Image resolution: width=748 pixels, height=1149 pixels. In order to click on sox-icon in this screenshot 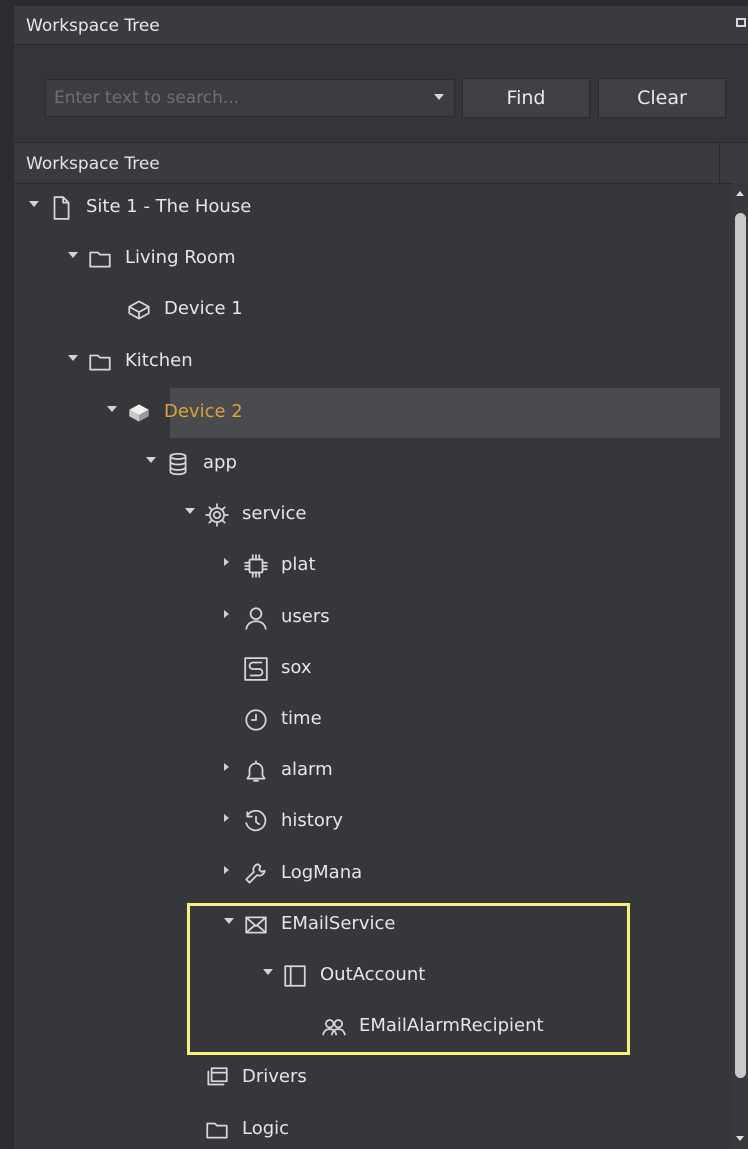, I will do `click(256, 669)`.